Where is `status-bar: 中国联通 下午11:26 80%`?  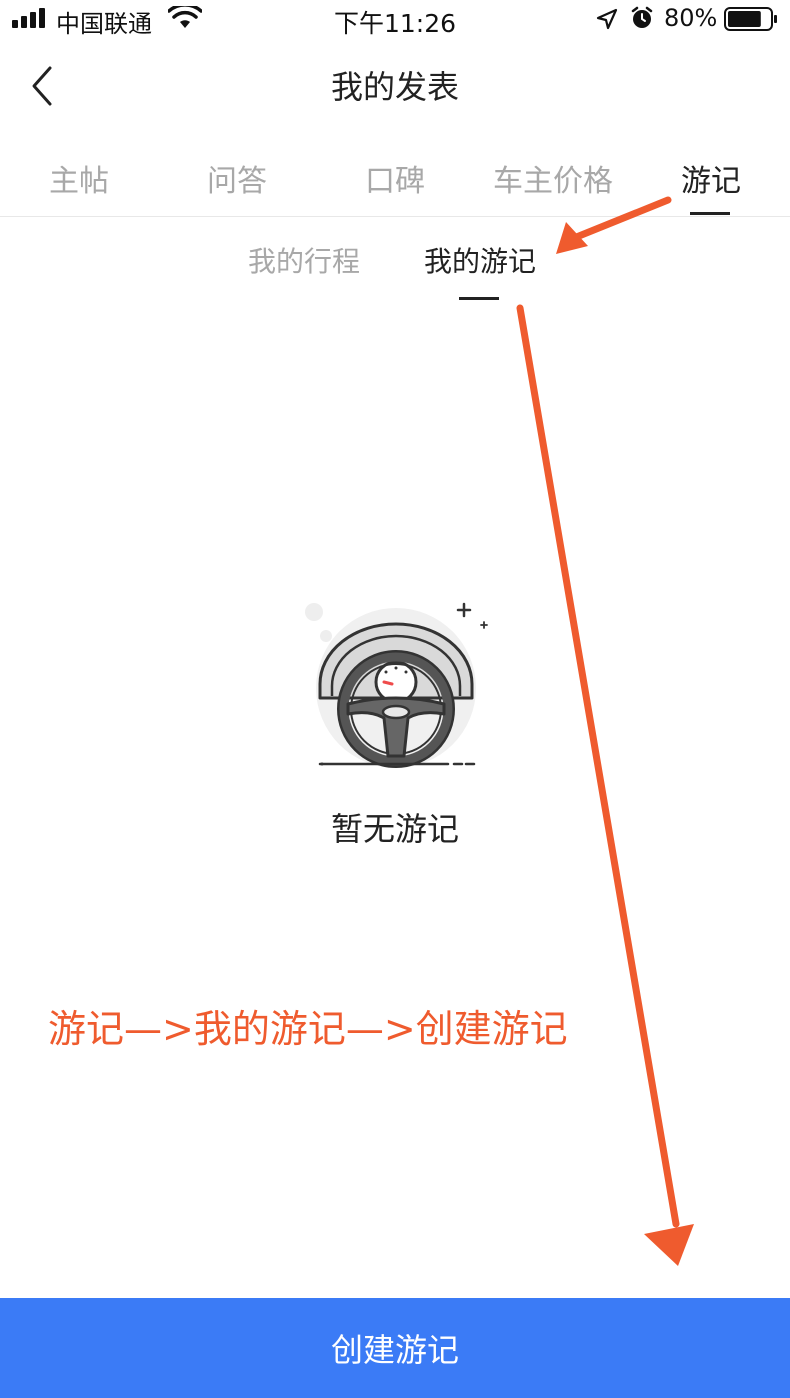
status-bar: 中国联通 下午11:26 80% is located at coordinates (395, 20).